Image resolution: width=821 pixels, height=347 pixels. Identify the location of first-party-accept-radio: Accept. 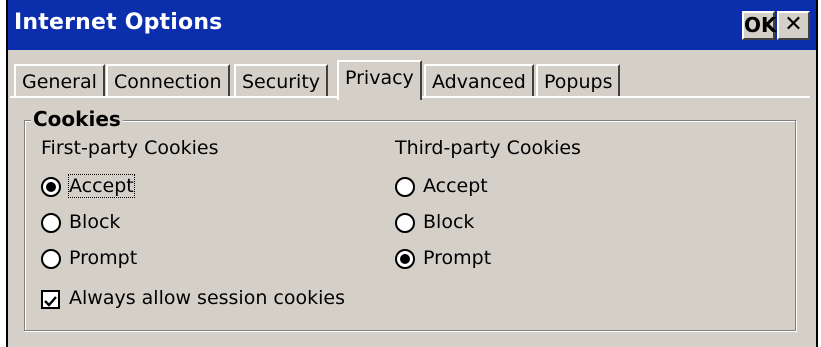
(111, 187).